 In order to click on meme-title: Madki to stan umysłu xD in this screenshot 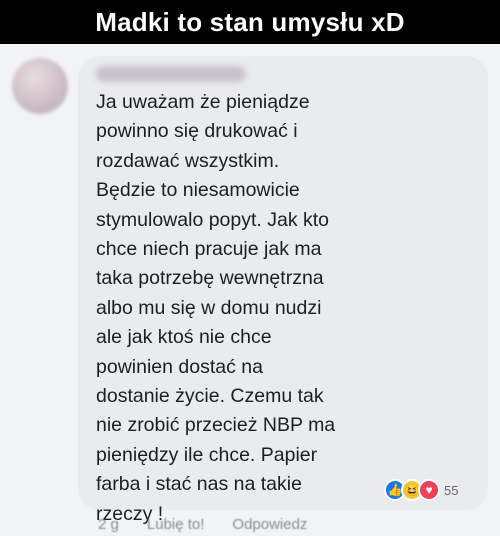, I will do `click(250, 21)`.